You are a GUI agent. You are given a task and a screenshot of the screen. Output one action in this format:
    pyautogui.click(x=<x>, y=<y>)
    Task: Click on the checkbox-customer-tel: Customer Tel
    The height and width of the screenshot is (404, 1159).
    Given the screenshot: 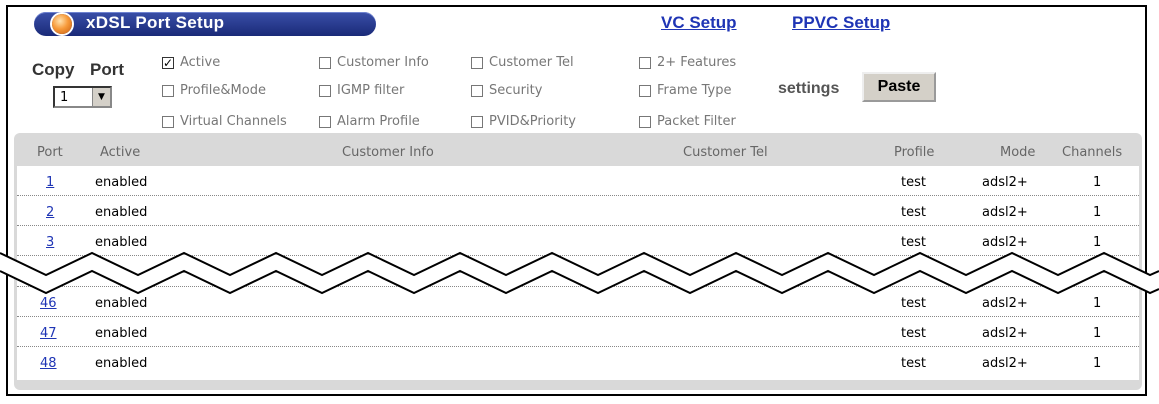 What is the action you would take?
    pyautogui.click(x=522, y=62)
    